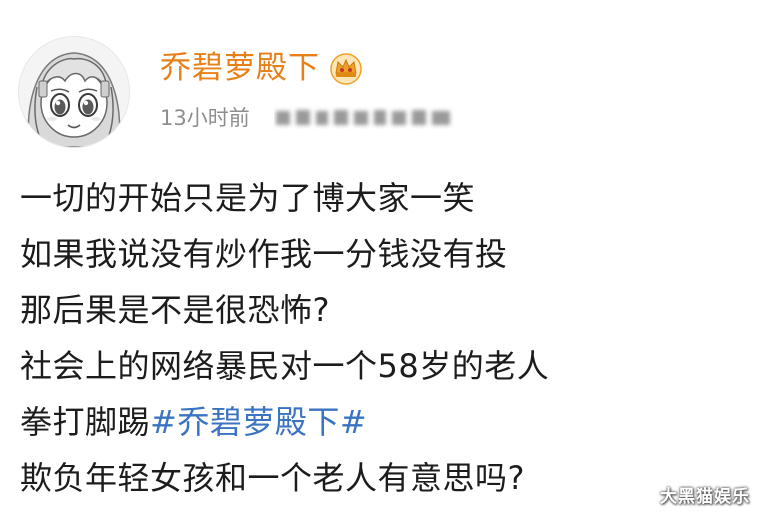 The height and width of the screenshot is (523, 760). Describe the element at coordinates (248, 198) in the screenshot. I see `post-text: 一切的开始只是为了博大家一笑` at that location.